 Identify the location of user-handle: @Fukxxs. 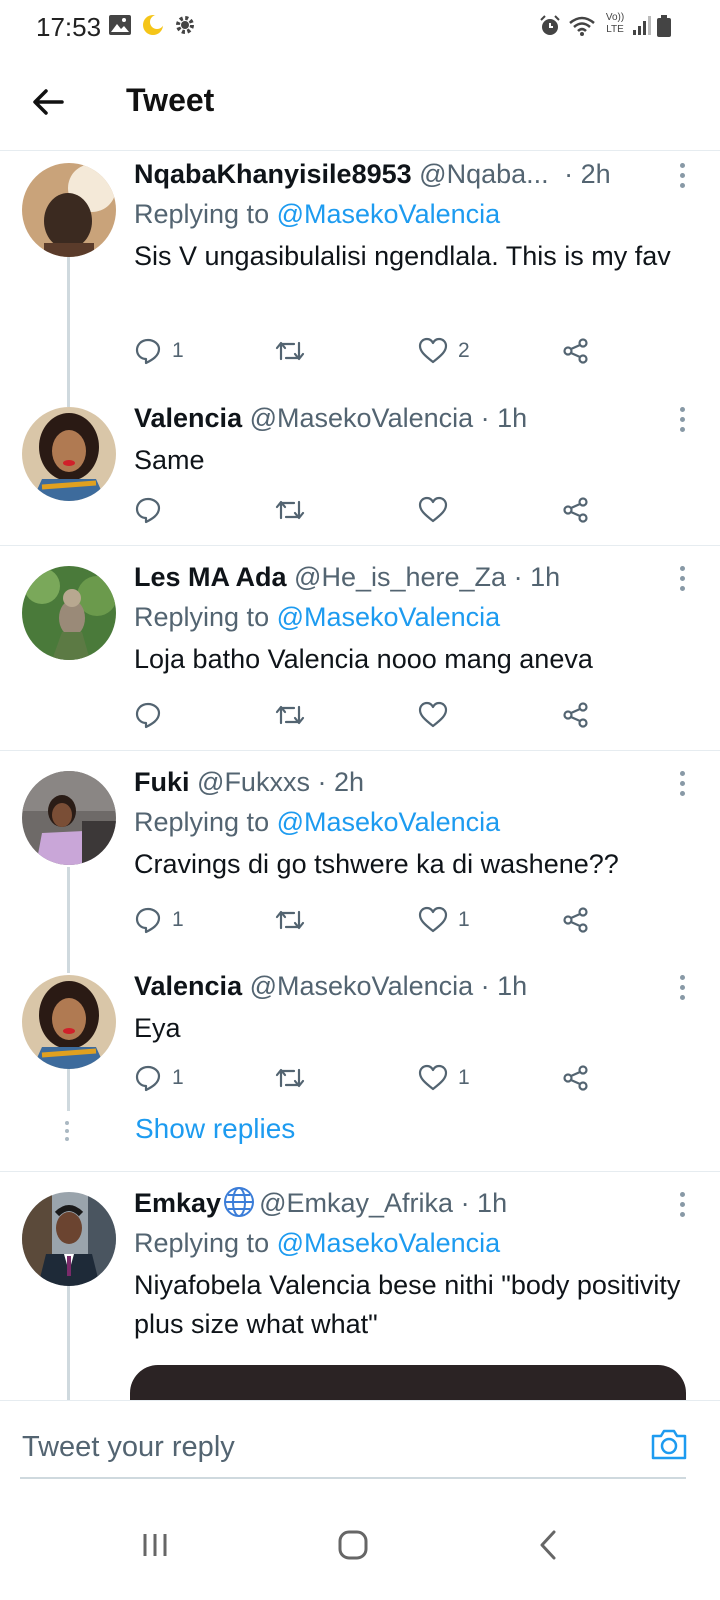
(253, 782).